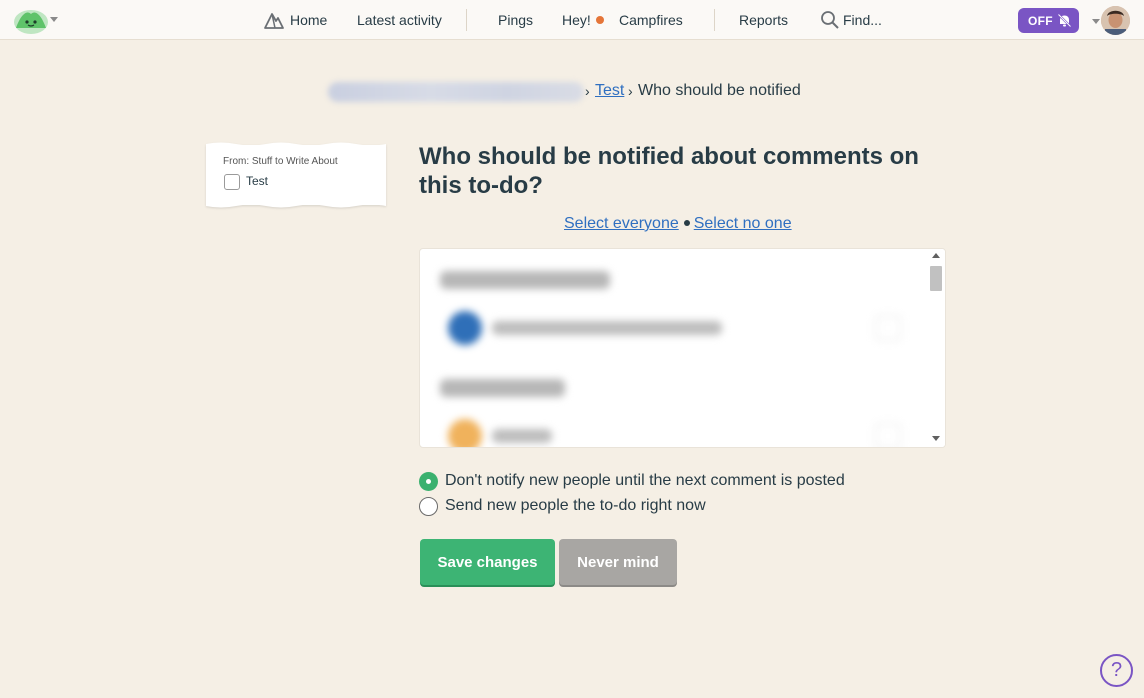 The width and height of the screenshot is (1144, 698). Describe the element at coordinates (399, 20) in the screenshot. I see `nav-latest-activity: Latest activity` at that location.